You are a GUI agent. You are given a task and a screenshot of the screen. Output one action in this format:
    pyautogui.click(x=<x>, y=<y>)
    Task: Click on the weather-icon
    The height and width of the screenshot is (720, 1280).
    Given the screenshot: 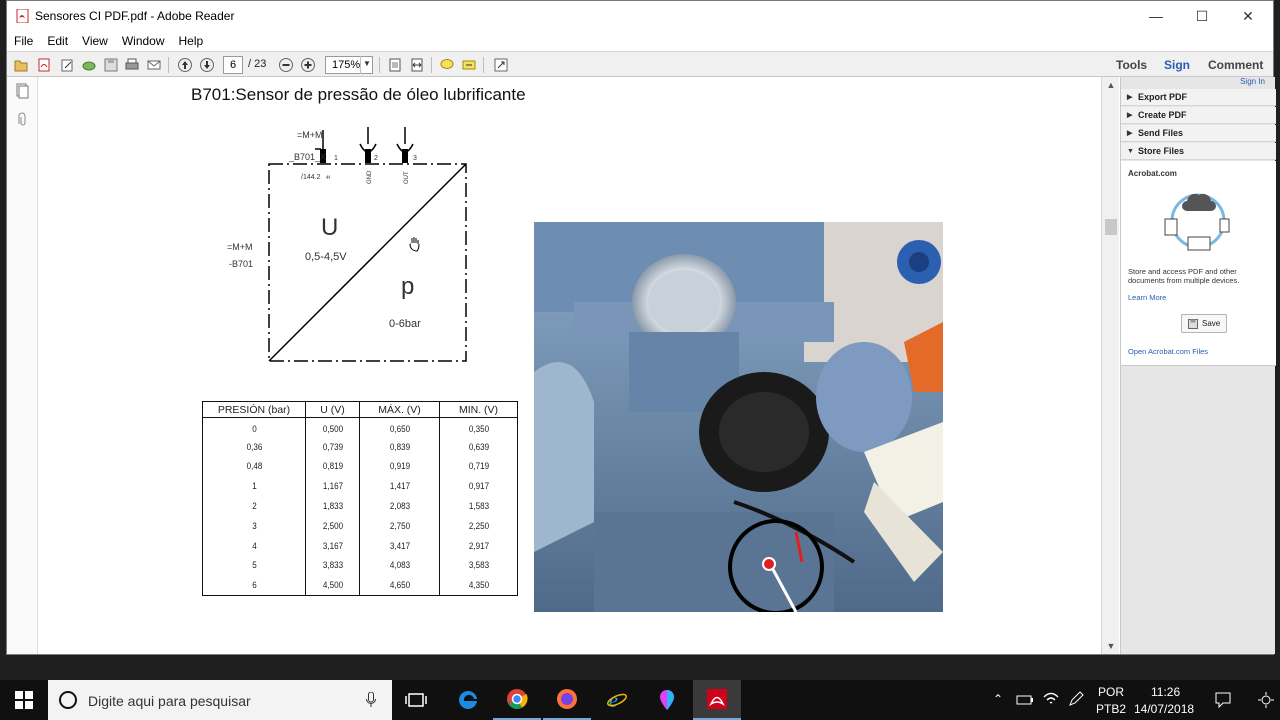 What is the action you would take?
    pyautogui.click(x=1266, y=700)
    